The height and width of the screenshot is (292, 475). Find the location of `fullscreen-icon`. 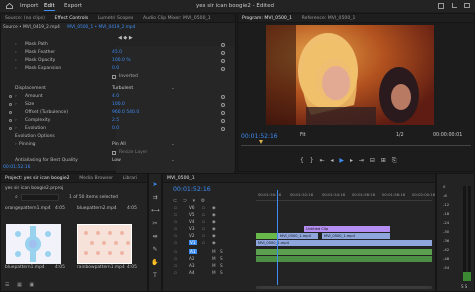

fullscreen-icon is located at coordinates (467, 5).